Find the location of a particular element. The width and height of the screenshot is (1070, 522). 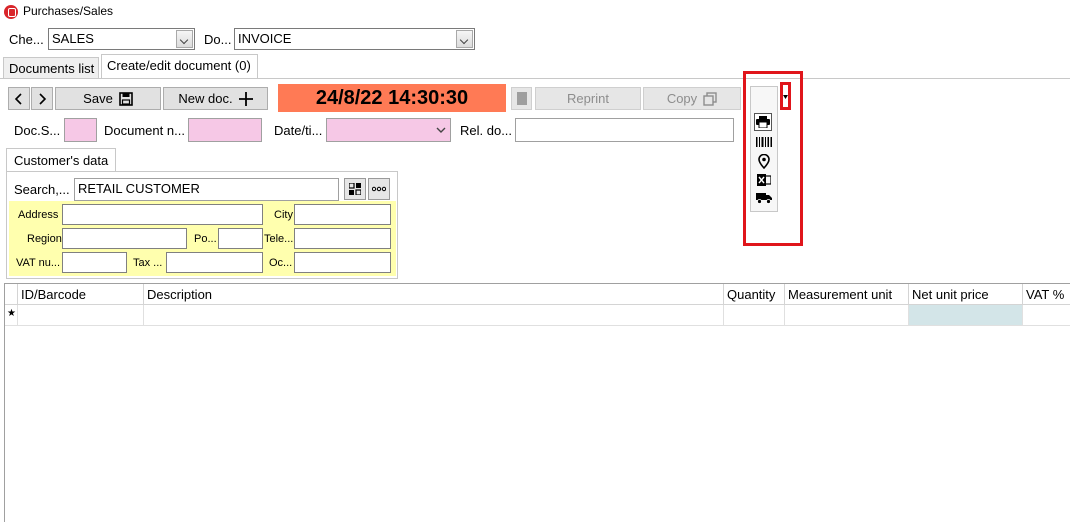

city-field is located at coordinates (342, 214).